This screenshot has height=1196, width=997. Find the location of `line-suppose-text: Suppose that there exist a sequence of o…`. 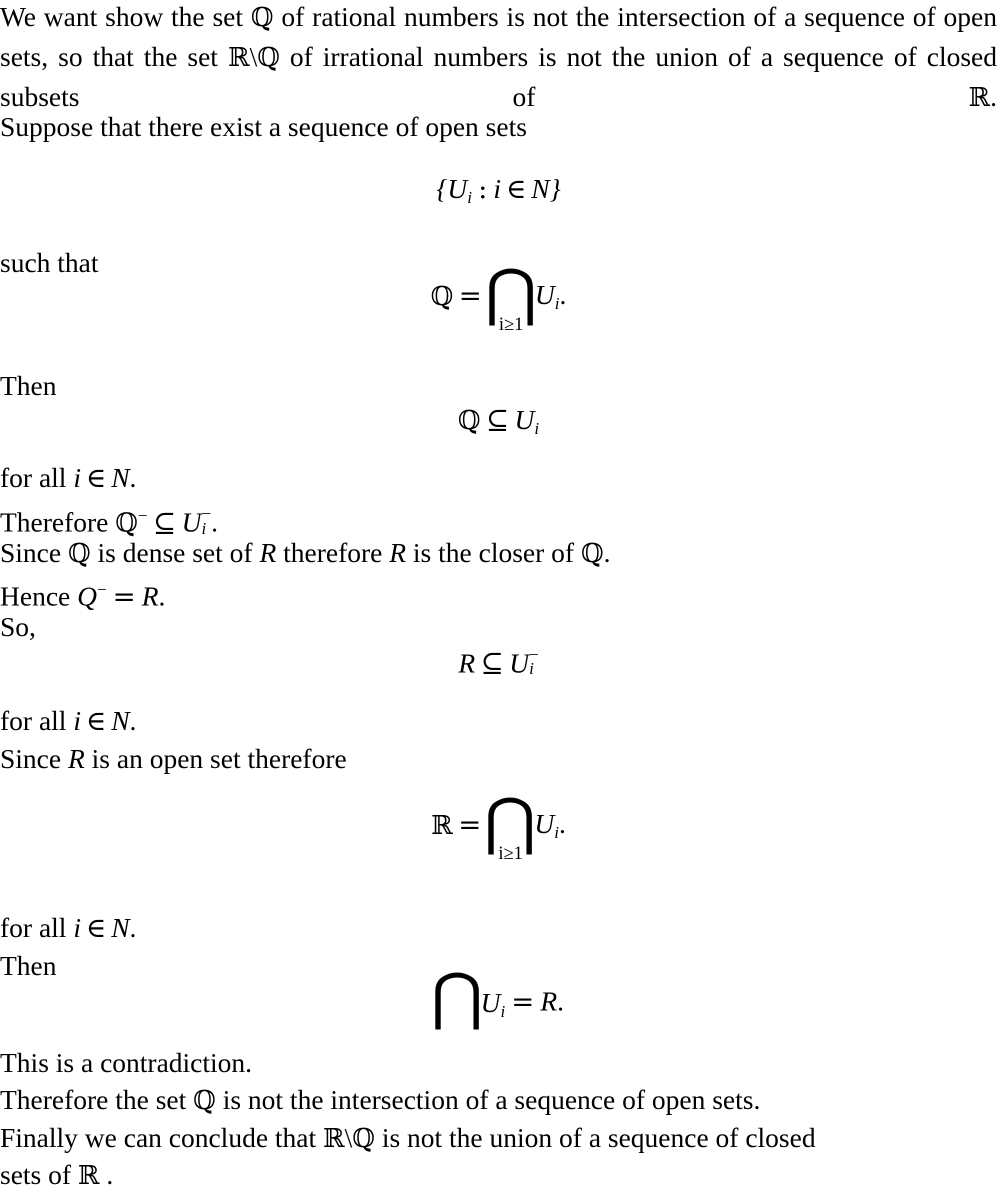

line-suppose-text: Suppose that there exist a sequence of o… is located at coordinates (263, 126).